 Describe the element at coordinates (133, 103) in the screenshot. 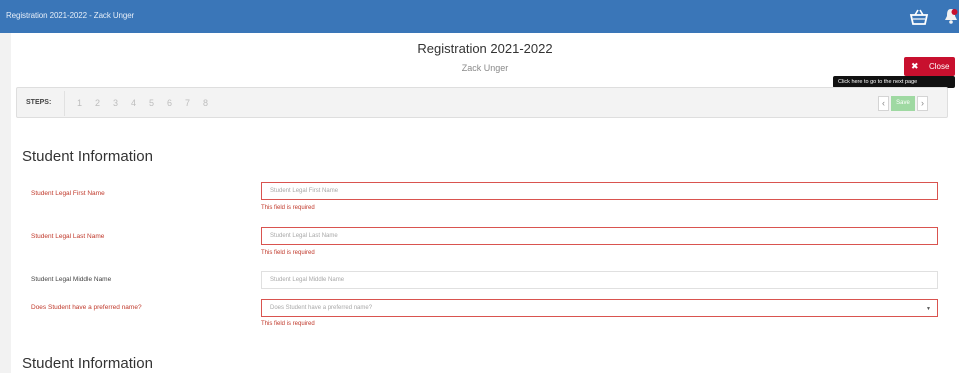

I see `step-4: 4` at that location.